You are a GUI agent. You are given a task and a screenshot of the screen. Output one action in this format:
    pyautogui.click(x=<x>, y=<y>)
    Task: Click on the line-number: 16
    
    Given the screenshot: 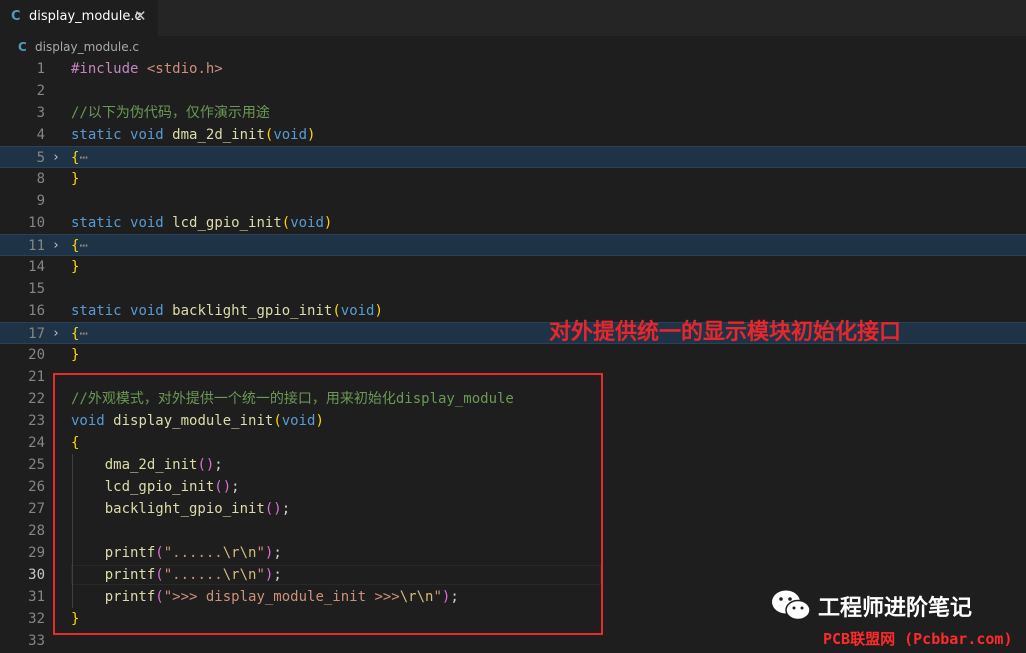 What is the action you would take?
    pyautogui.click(x=36, y=311)
    